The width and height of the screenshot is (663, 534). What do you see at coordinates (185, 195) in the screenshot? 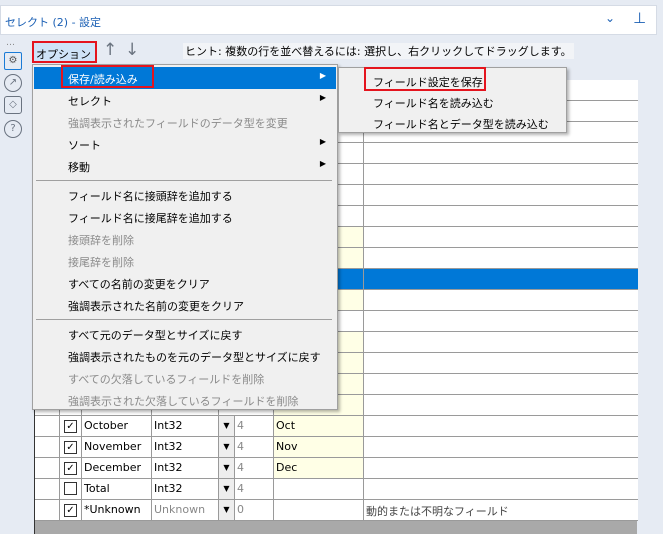
I see `menu-item: フィールド名に接頭辞を追加する` at bounding box center [185, 195].